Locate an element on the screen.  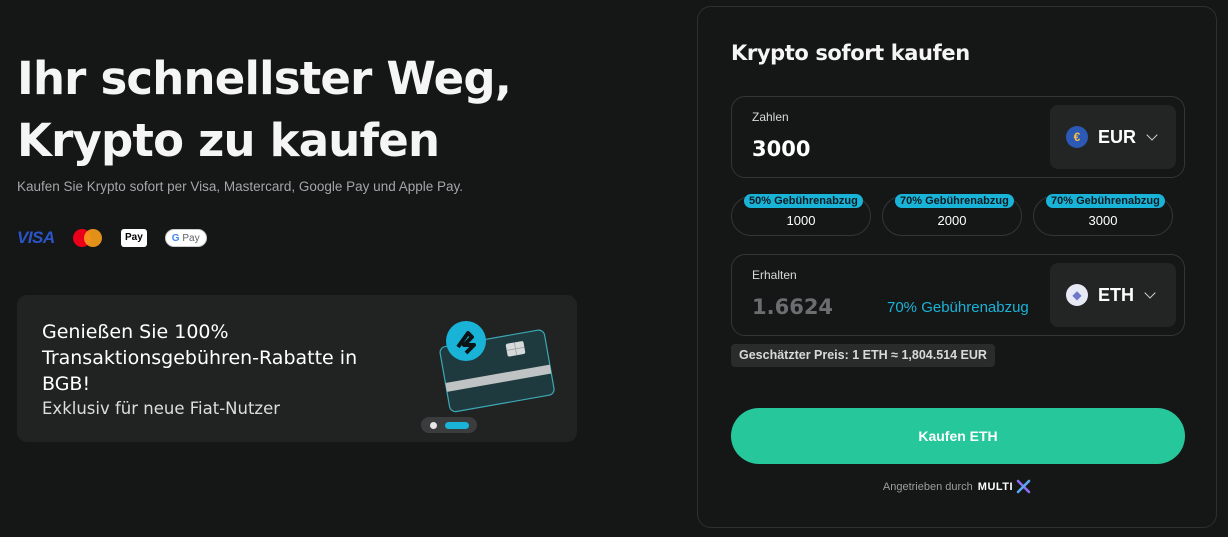
pay-currency-code: EUR is located at coordinates (1117, 136).